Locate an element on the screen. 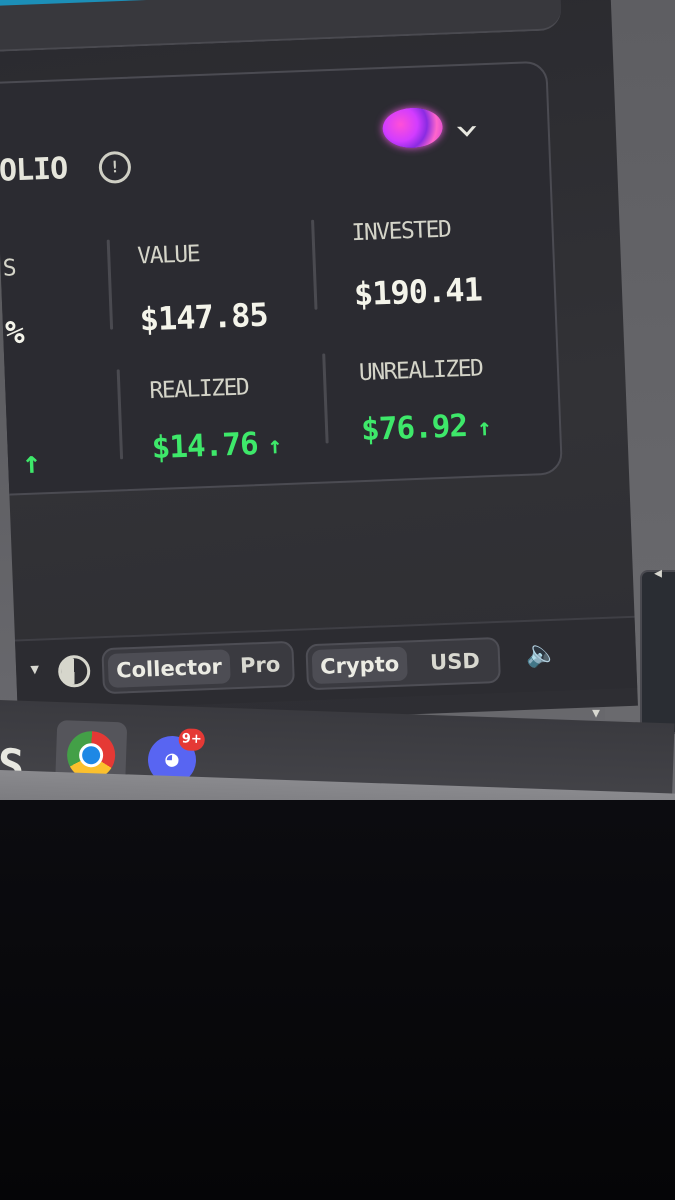 This screenshot has width=675, height=1200. currency-toggle: Crypto USD is located at coordinates (403, 663).